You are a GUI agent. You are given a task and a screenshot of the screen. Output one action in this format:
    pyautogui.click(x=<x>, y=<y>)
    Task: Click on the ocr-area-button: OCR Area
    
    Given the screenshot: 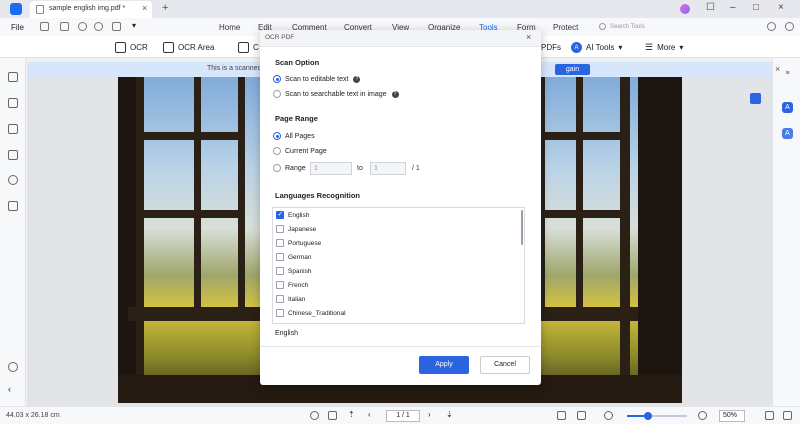 What is the action you would take?
    pyautogui.click(x=188, y=47)
    